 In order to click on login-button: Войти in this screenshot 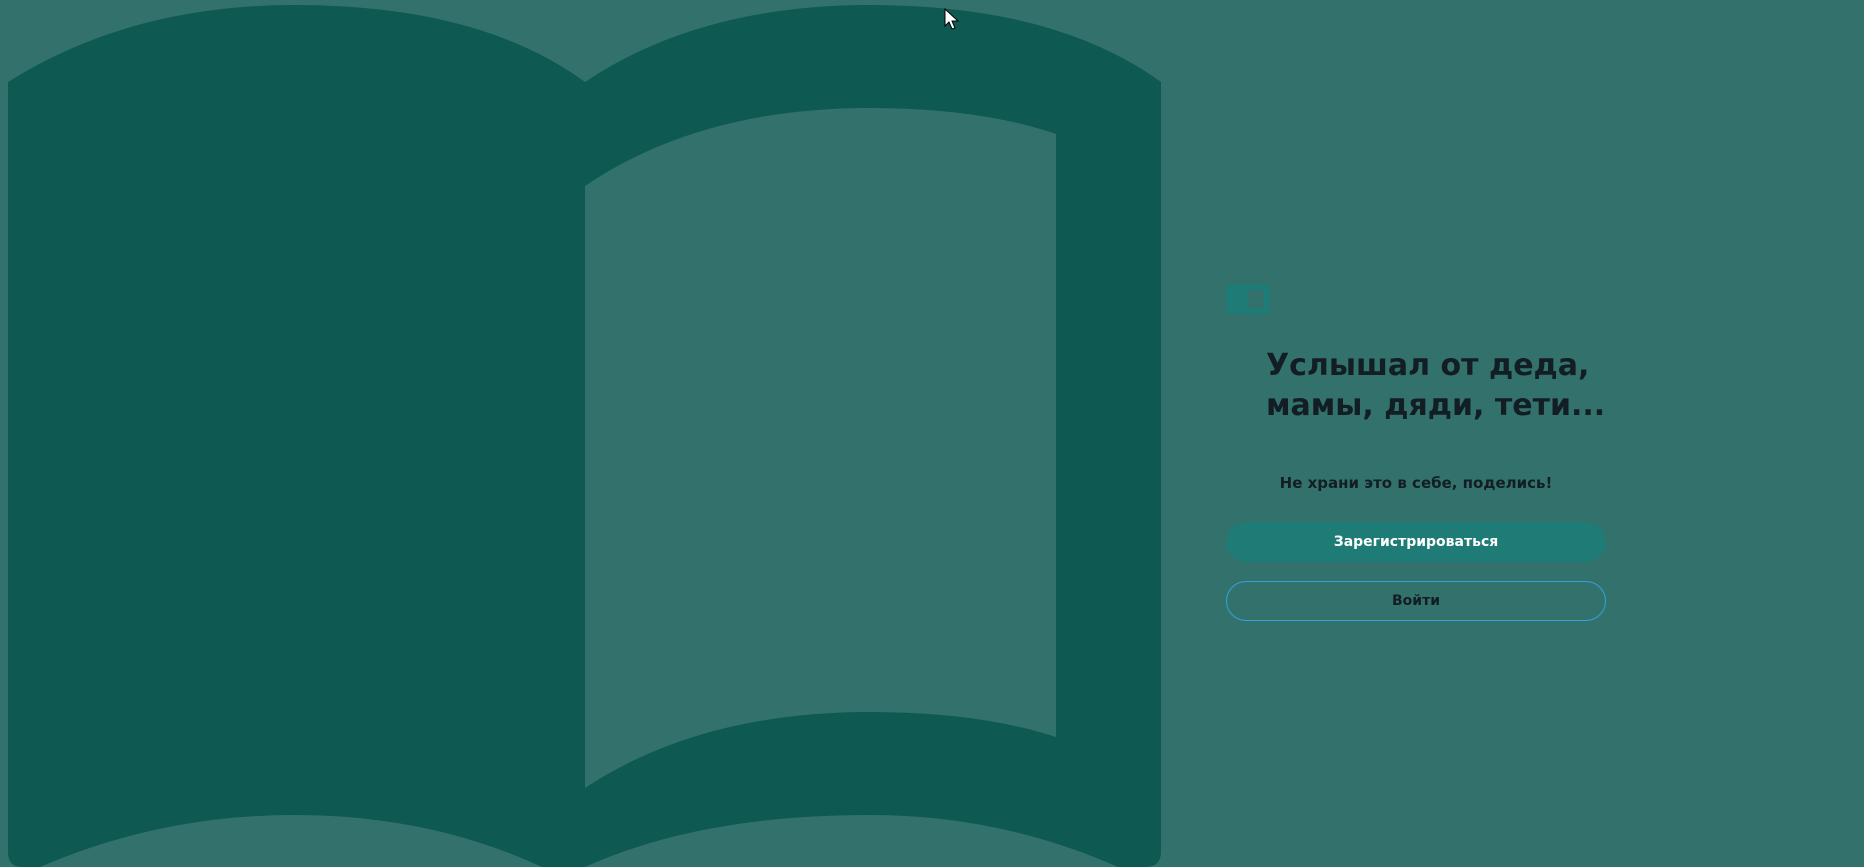, I will do `click(1416, 601)`.